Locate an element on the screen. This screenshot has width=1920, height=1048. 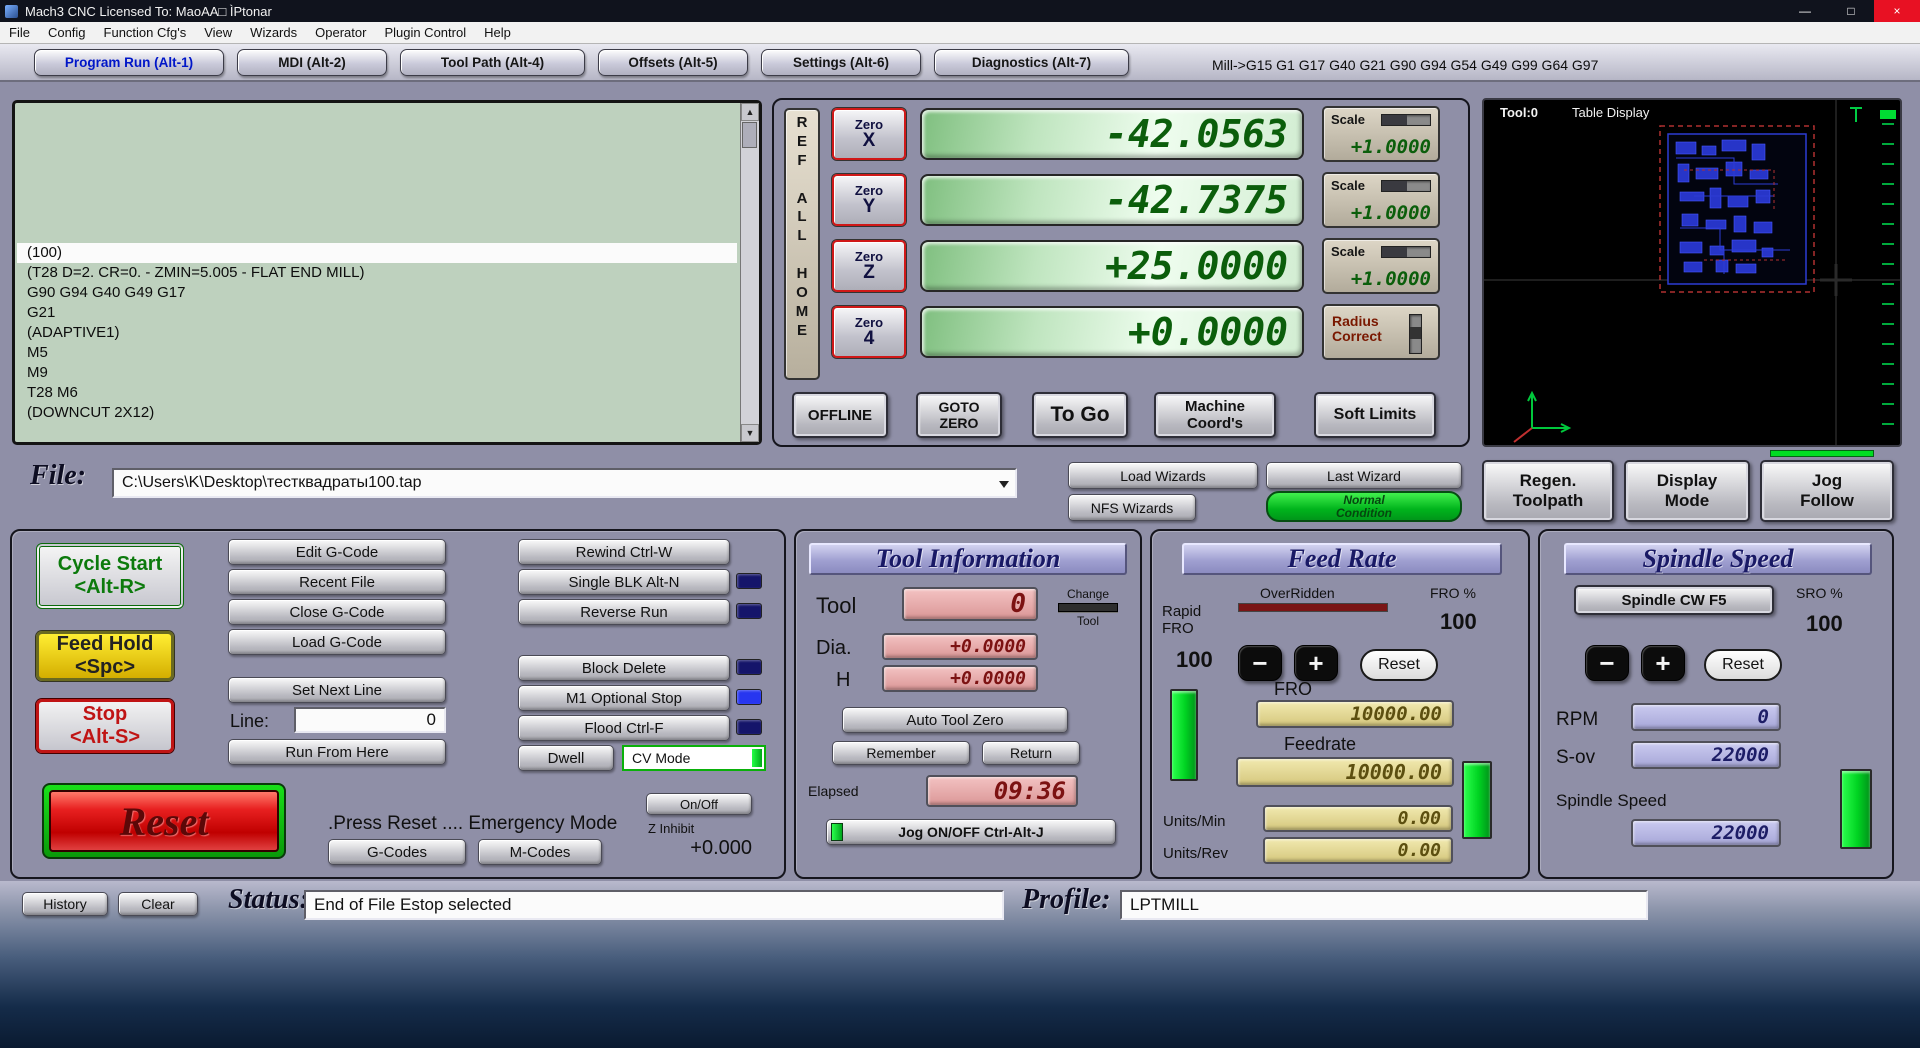
feed-minus-button: − is located at coordinates (1260, 663).